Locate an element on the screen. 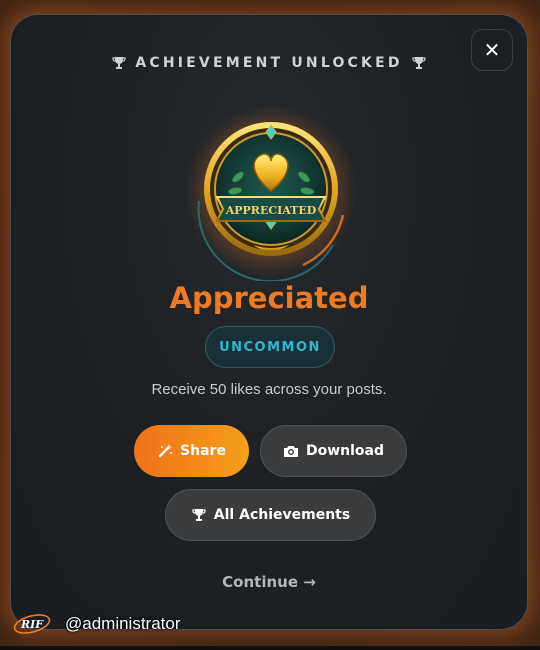 The height and width of the screenshot is (650, 540). share-button: Share is located at coordinates (191, 451).